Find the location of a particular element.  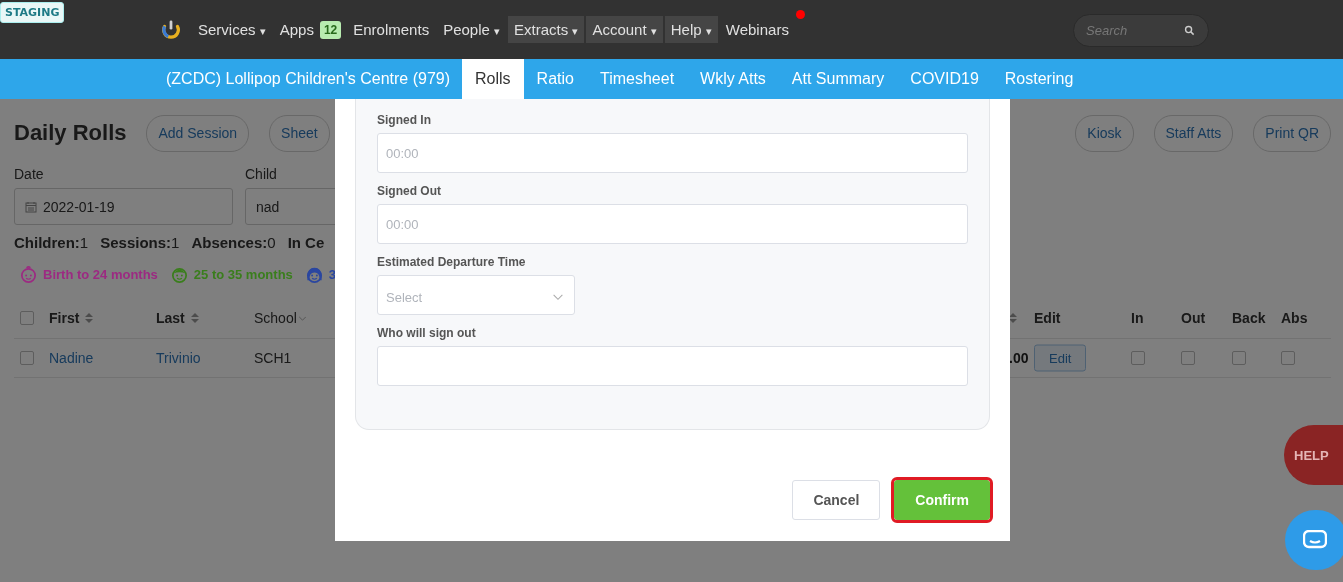

select-placeholder: Select is located at coordinates (404, 297).